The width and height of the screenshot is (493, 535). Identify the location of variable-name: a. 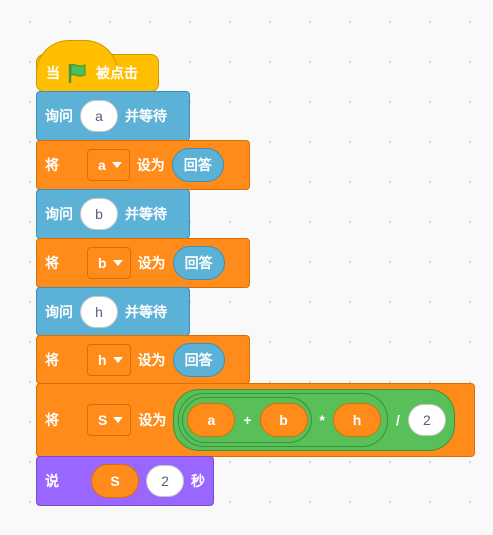
(102, 165).